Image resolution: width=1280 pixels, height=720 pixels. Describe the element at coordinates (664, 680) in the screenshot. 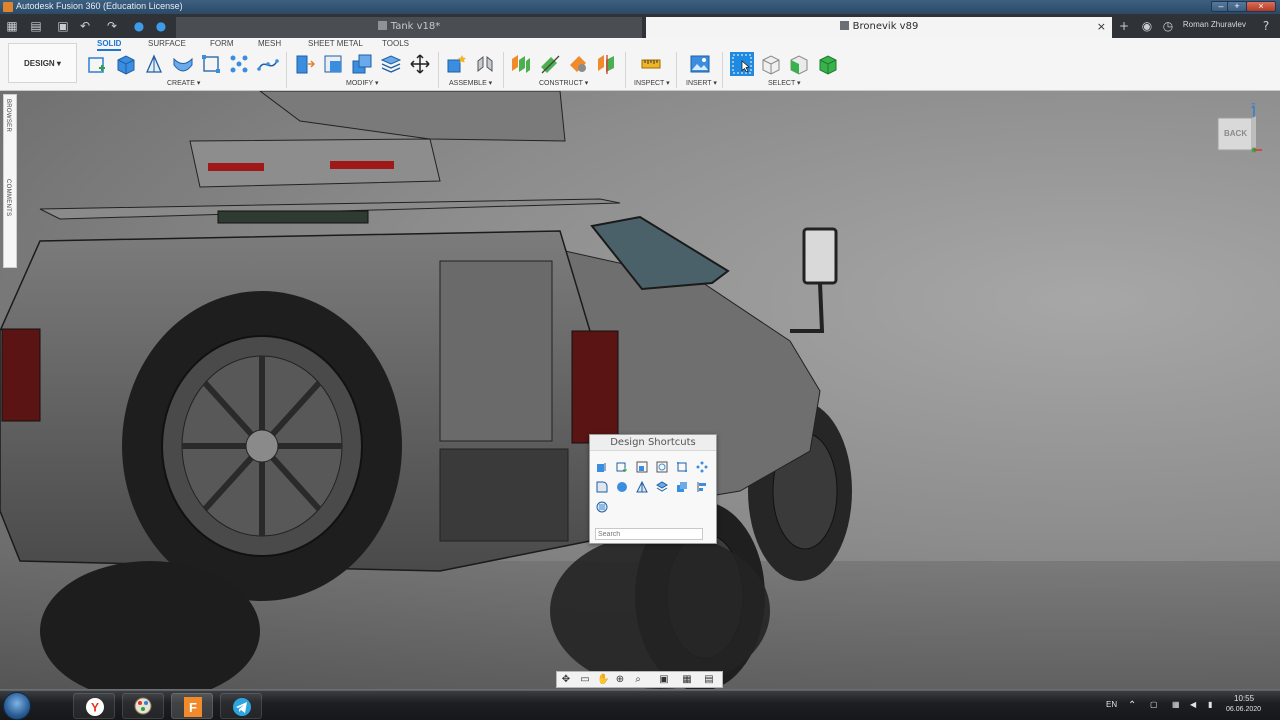

I see `display-settings-icon: ▣` at that location.